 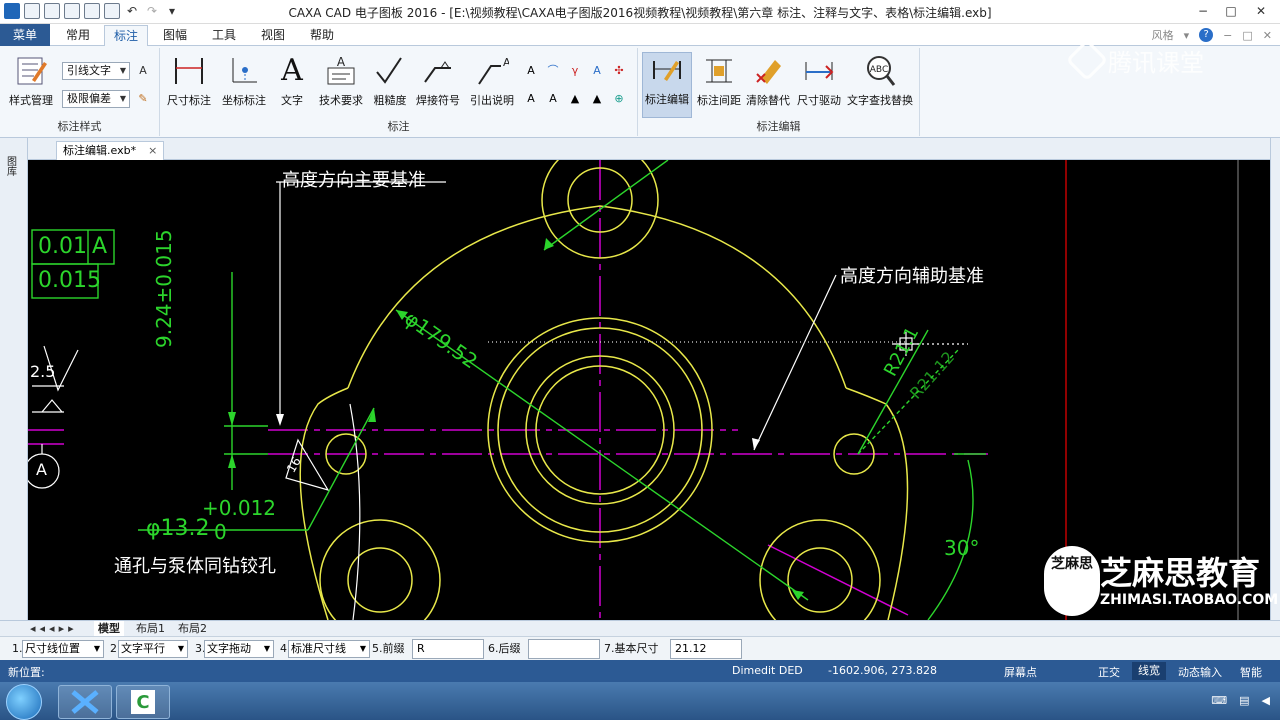 I want to click on center-hole-icon: ⊕, so click(x=619, y=99).